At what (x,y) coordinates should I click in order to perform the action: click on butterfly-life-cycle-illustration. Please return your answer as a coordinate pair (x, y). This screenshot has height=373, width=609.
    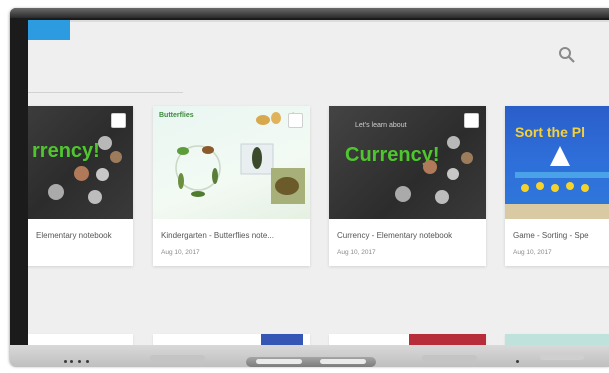
    Looking at the image, I should click on (240, 158).